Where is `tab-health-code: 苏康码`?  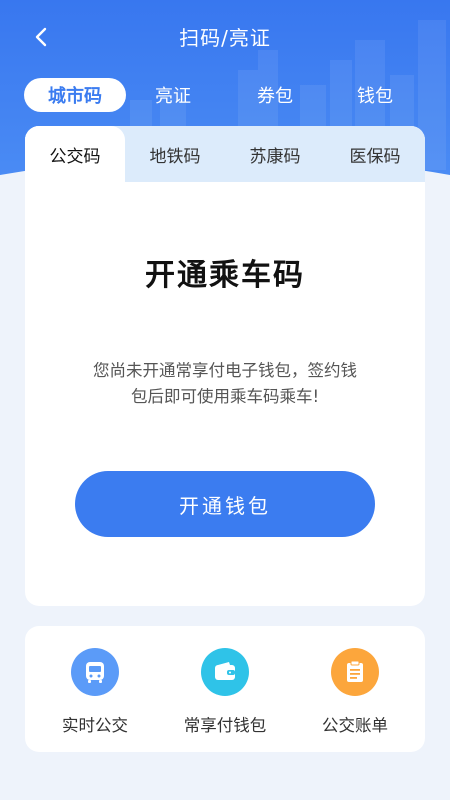 tab-health-code: 苏康码 is located at coordinates (275, 154).